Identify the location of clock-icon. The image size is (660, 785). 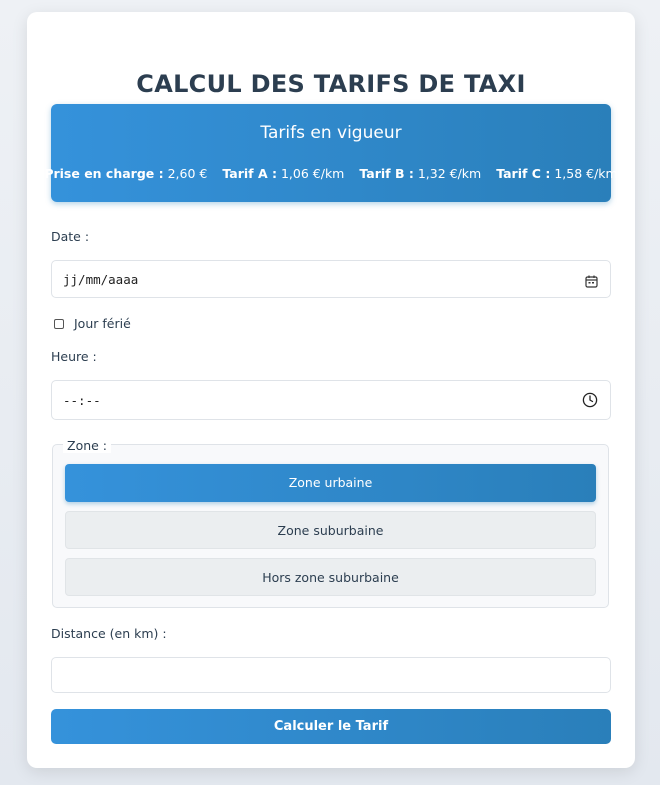
(590, 402).